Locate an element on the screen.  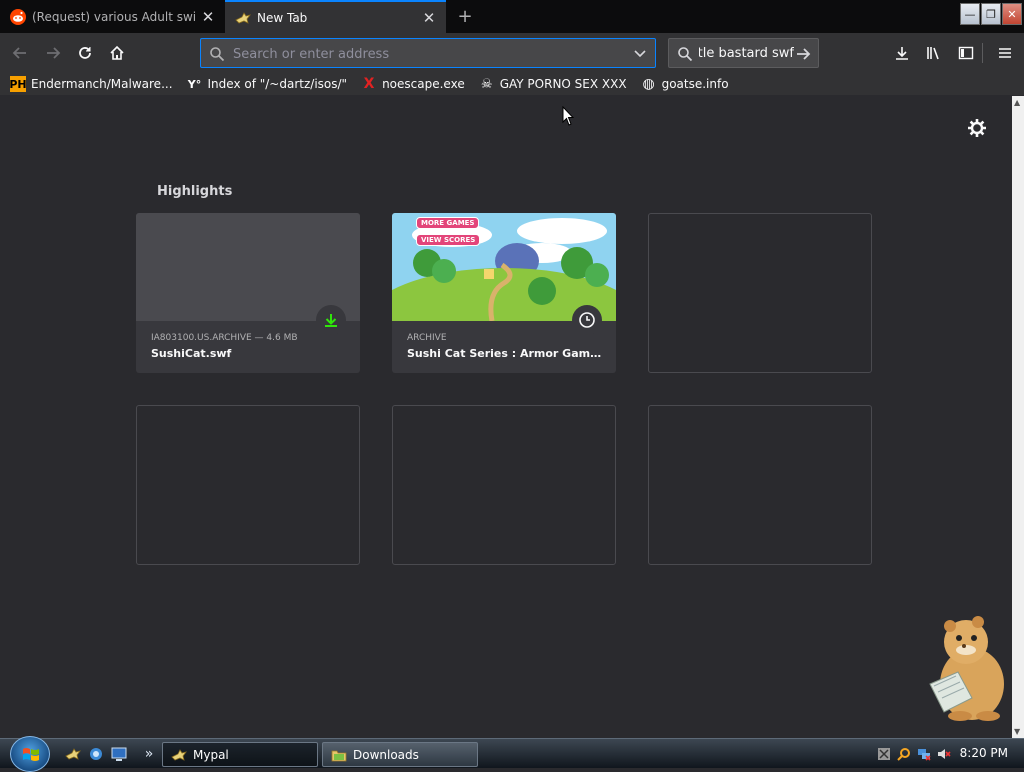
taskbar-label: Downloads is located at coordinates (386, 754).